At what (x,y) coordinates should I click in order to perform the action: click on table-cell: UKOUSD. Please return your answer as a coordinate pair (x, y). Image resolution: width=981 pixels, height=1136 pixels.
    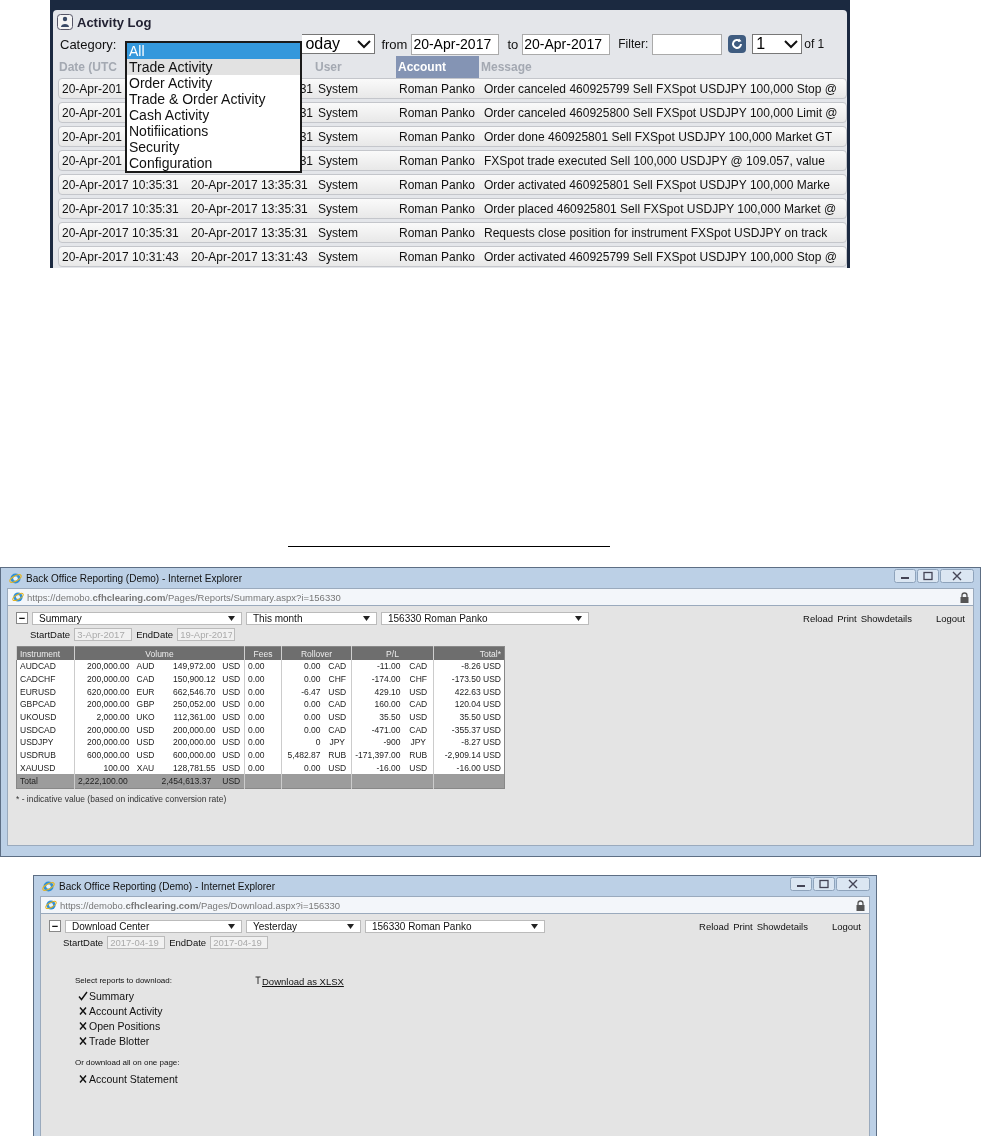
    Looking at the image, I should click on (38, 717).